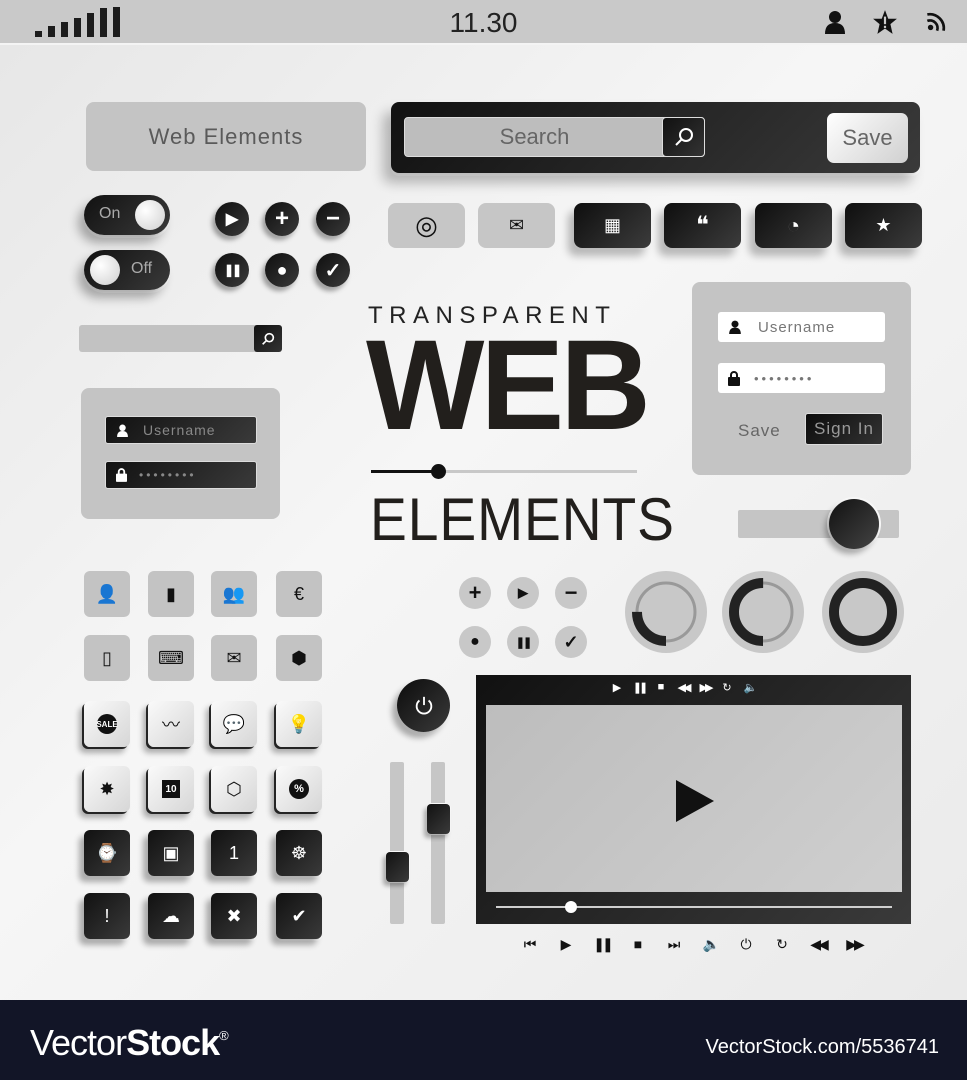 Image resolution: width=967 pixels, height=1080 pixels. Describe the element at coordinates (127, 215) in the screenshot. I see `toggle-on: On` at that location.